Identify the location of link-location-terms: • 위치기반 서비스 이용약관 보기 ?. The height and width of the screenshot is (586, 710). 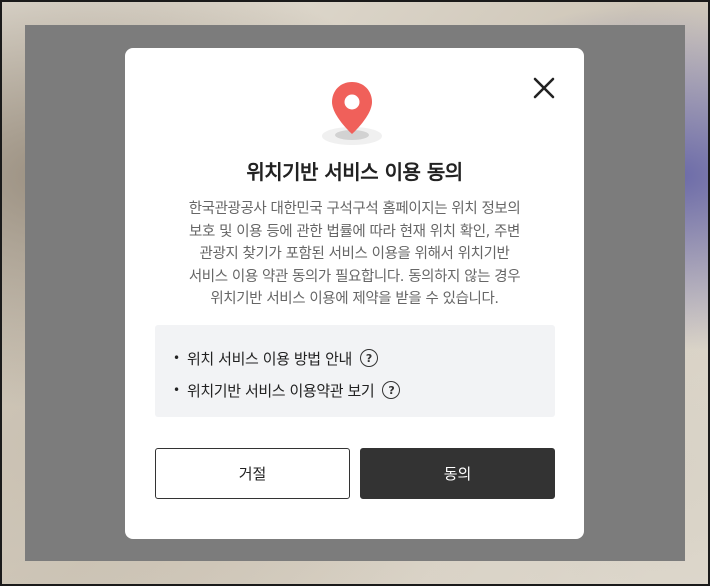
(364, 390).